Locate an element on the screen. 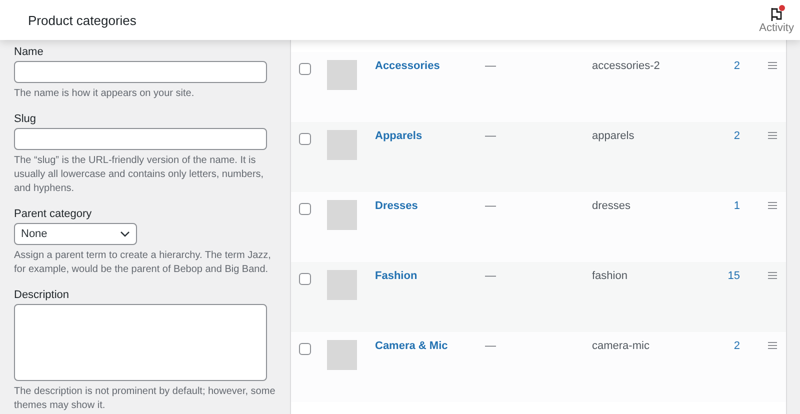 The image size is (800, 414). help-text: The name is how it appears on your site. is located at coordinates (105, 94).